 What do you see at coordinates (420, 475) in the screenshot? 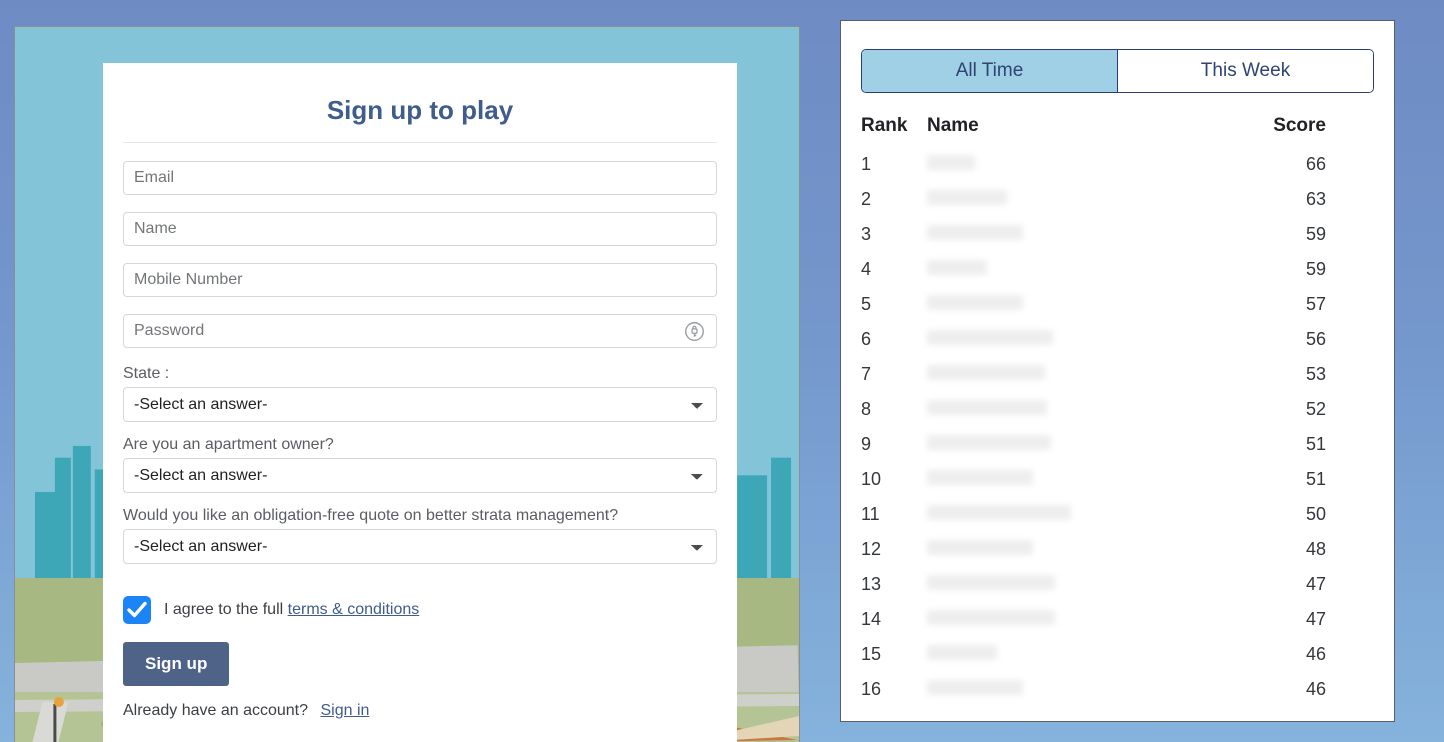
I see `apartment-owner-select: -Select an answer-` at bounding box center [420, 475].